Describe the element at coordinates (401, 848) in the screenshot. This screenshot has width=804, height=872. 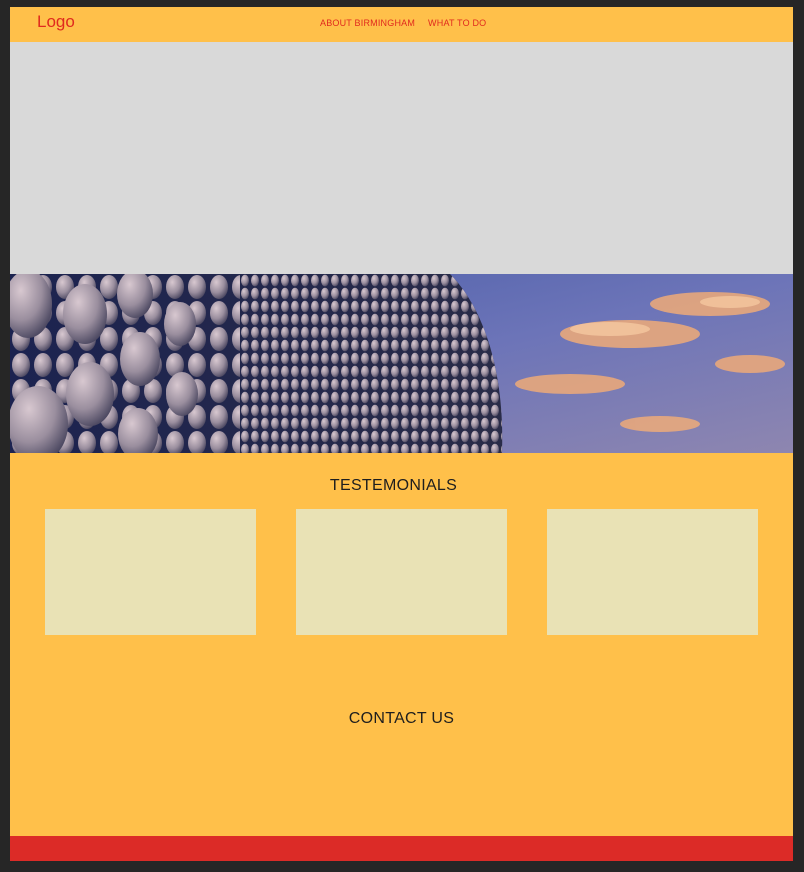
I see `site-footer` at that location.